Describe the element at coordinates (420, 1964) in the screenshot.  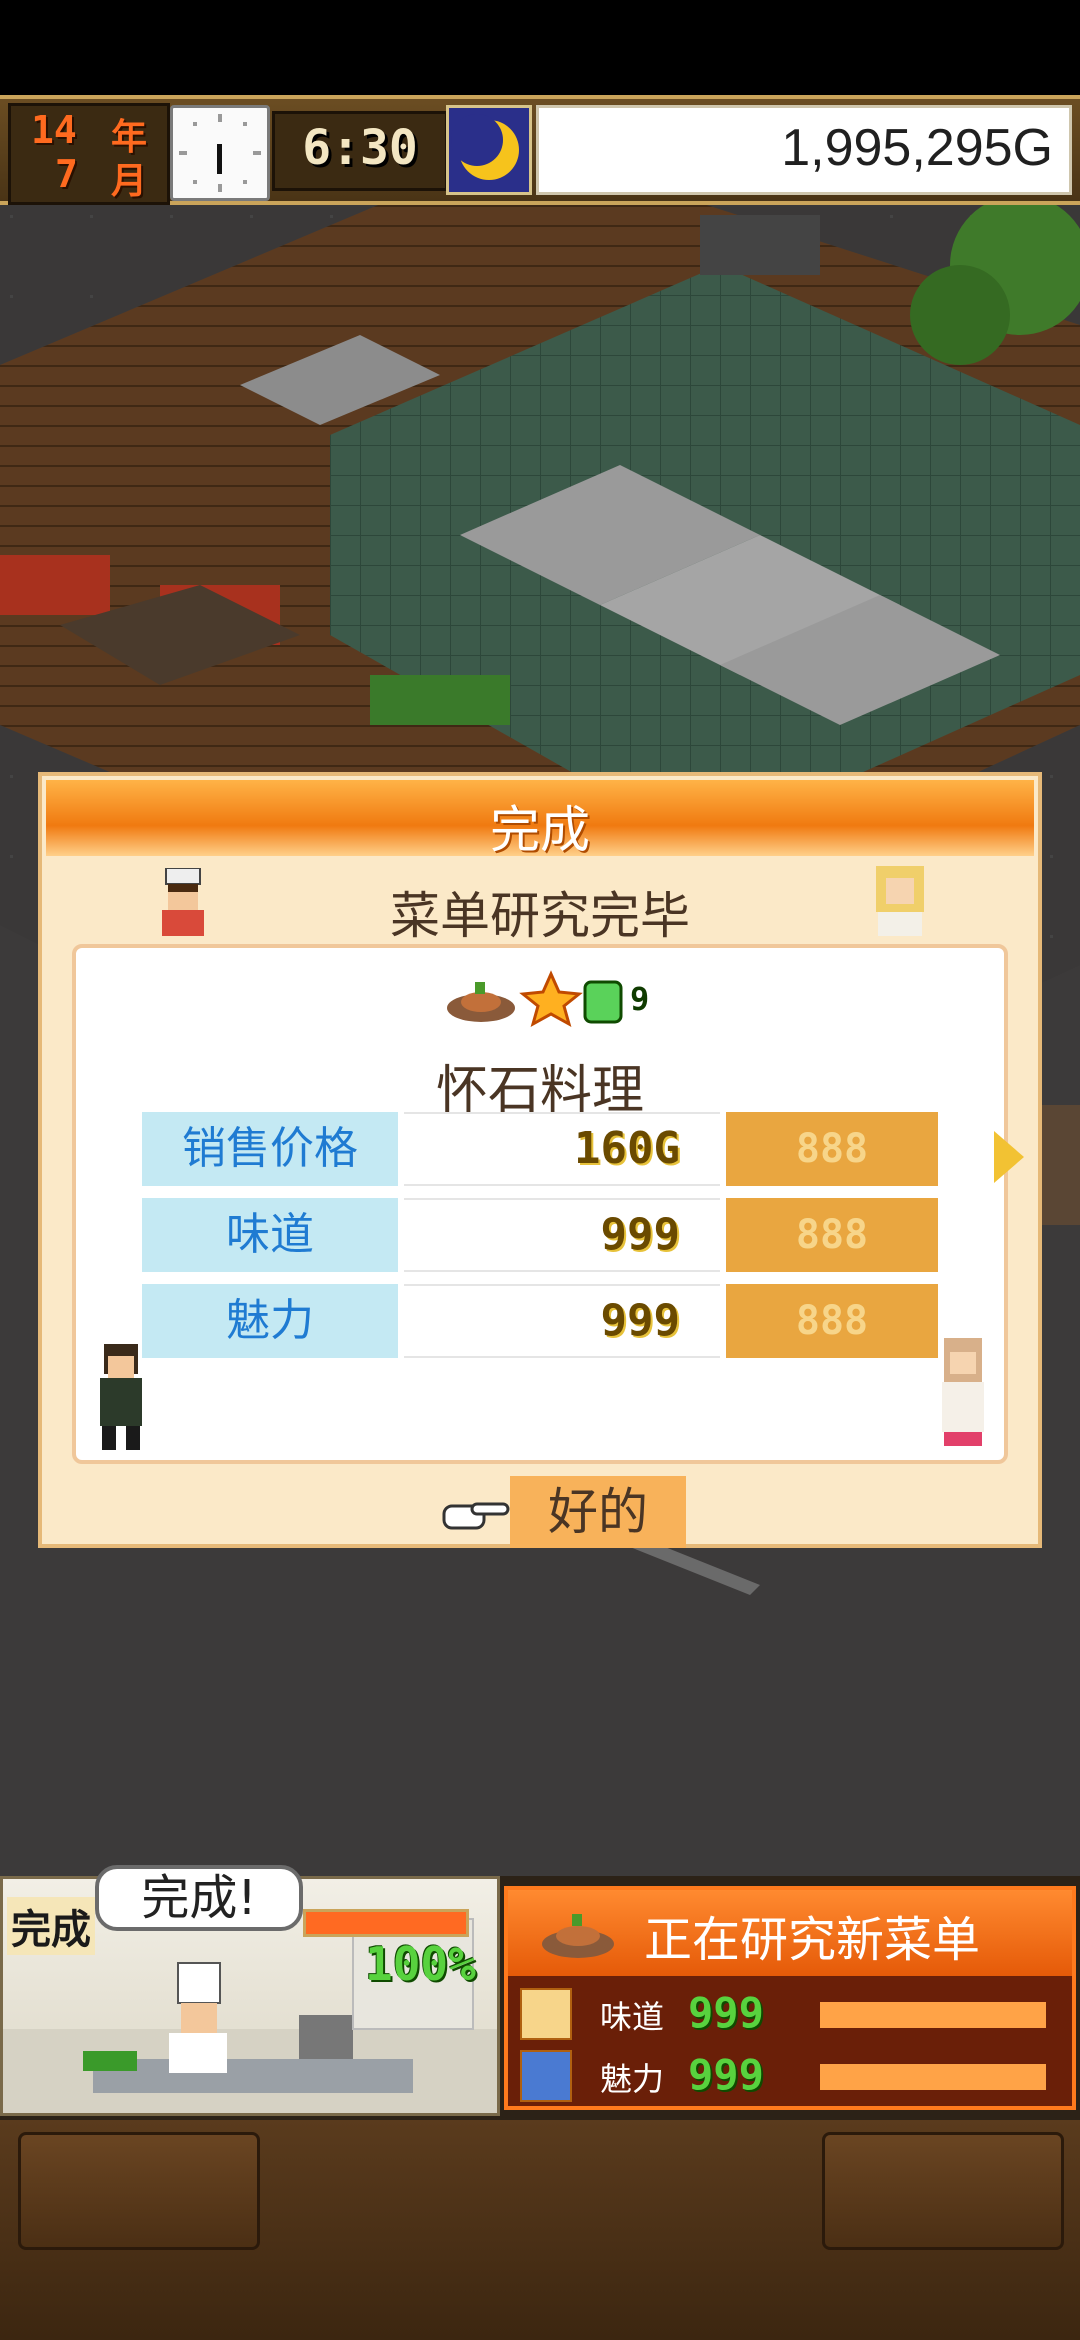
I see `progress-percent: 100%` at that location.